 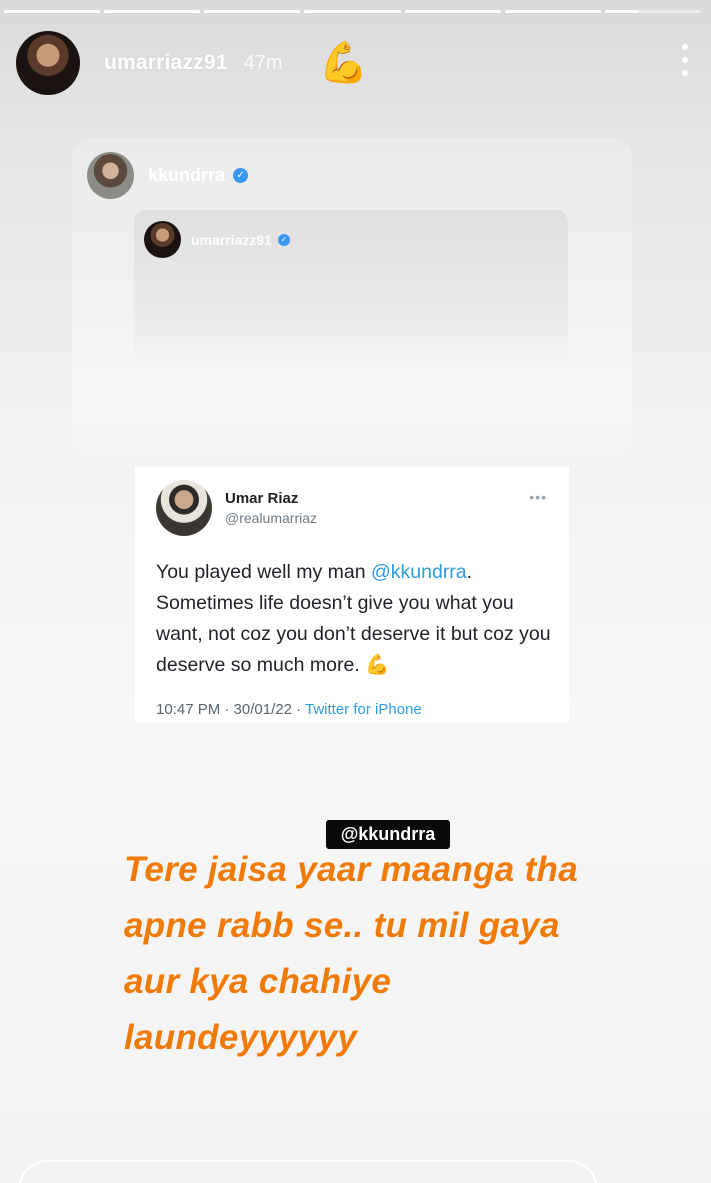 I want to click on tweet-meta: 10:47 PM · 30/01/22 · Twitter for iPhone, so click(x=289, y=709).